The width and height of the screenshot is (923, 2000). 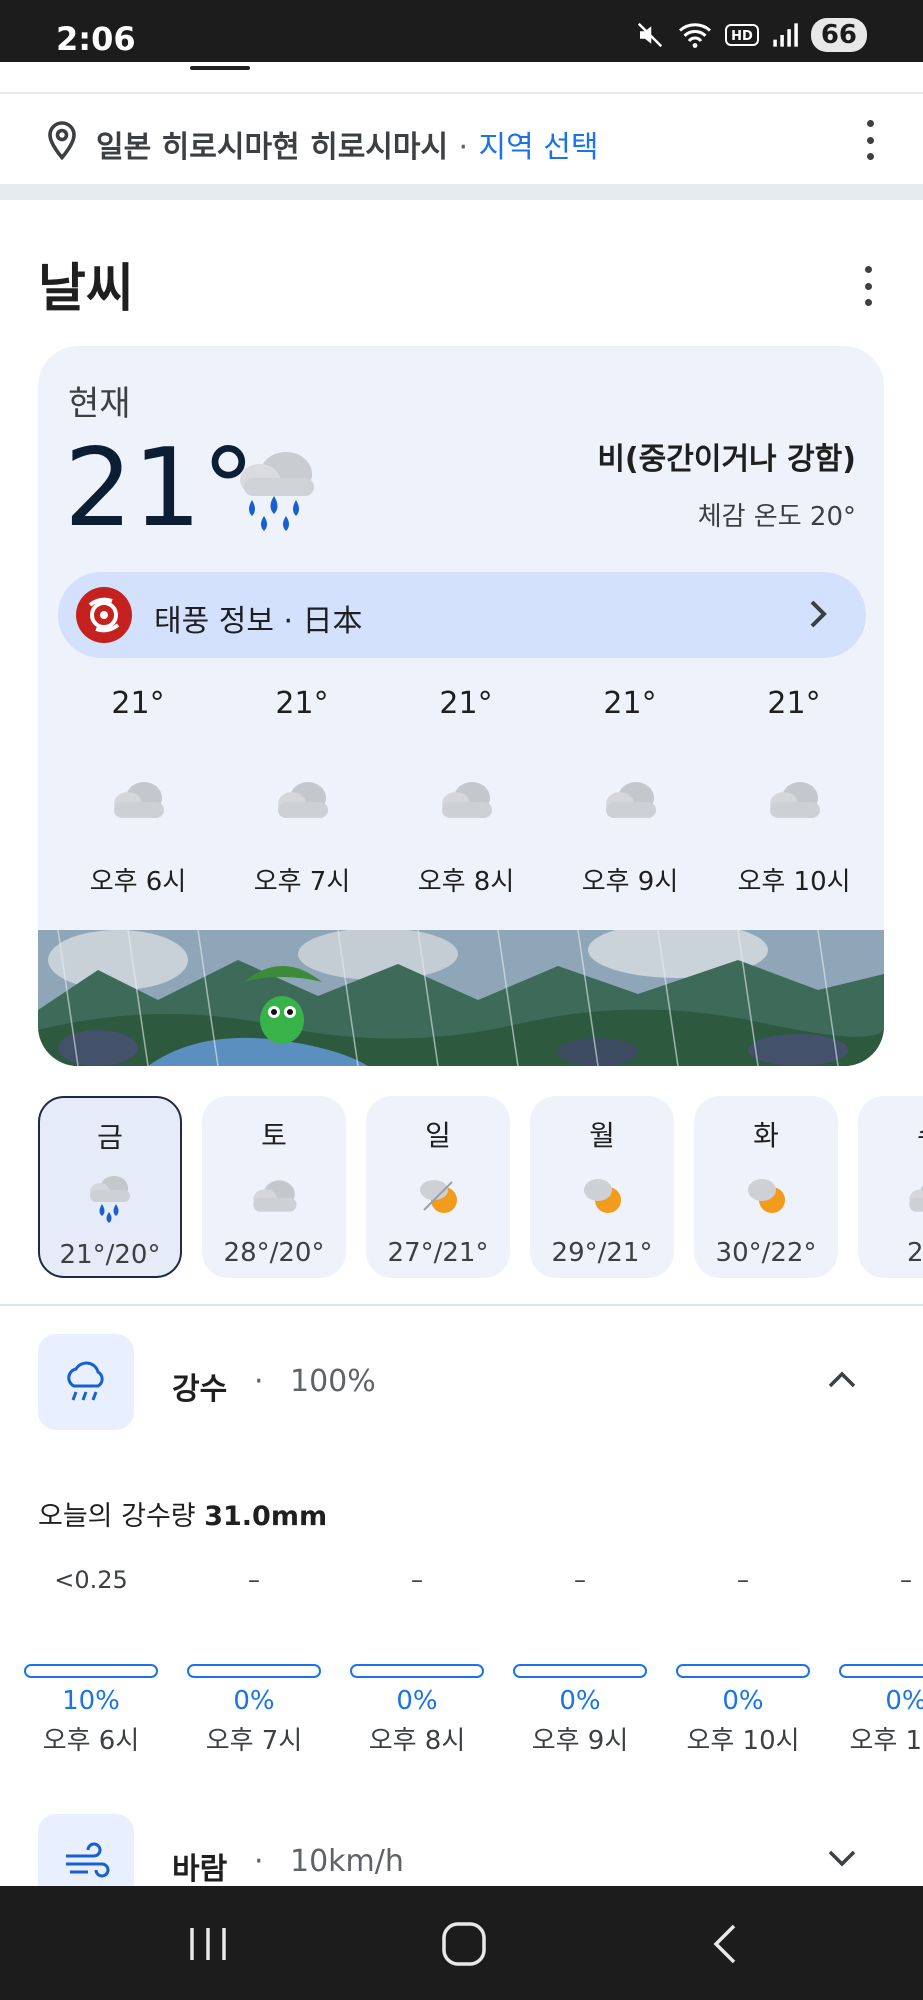 What do you see at coordinates (277, 491) in the screenshot?
I see `heavy-rain-icon` at bounding box center [277, 491].